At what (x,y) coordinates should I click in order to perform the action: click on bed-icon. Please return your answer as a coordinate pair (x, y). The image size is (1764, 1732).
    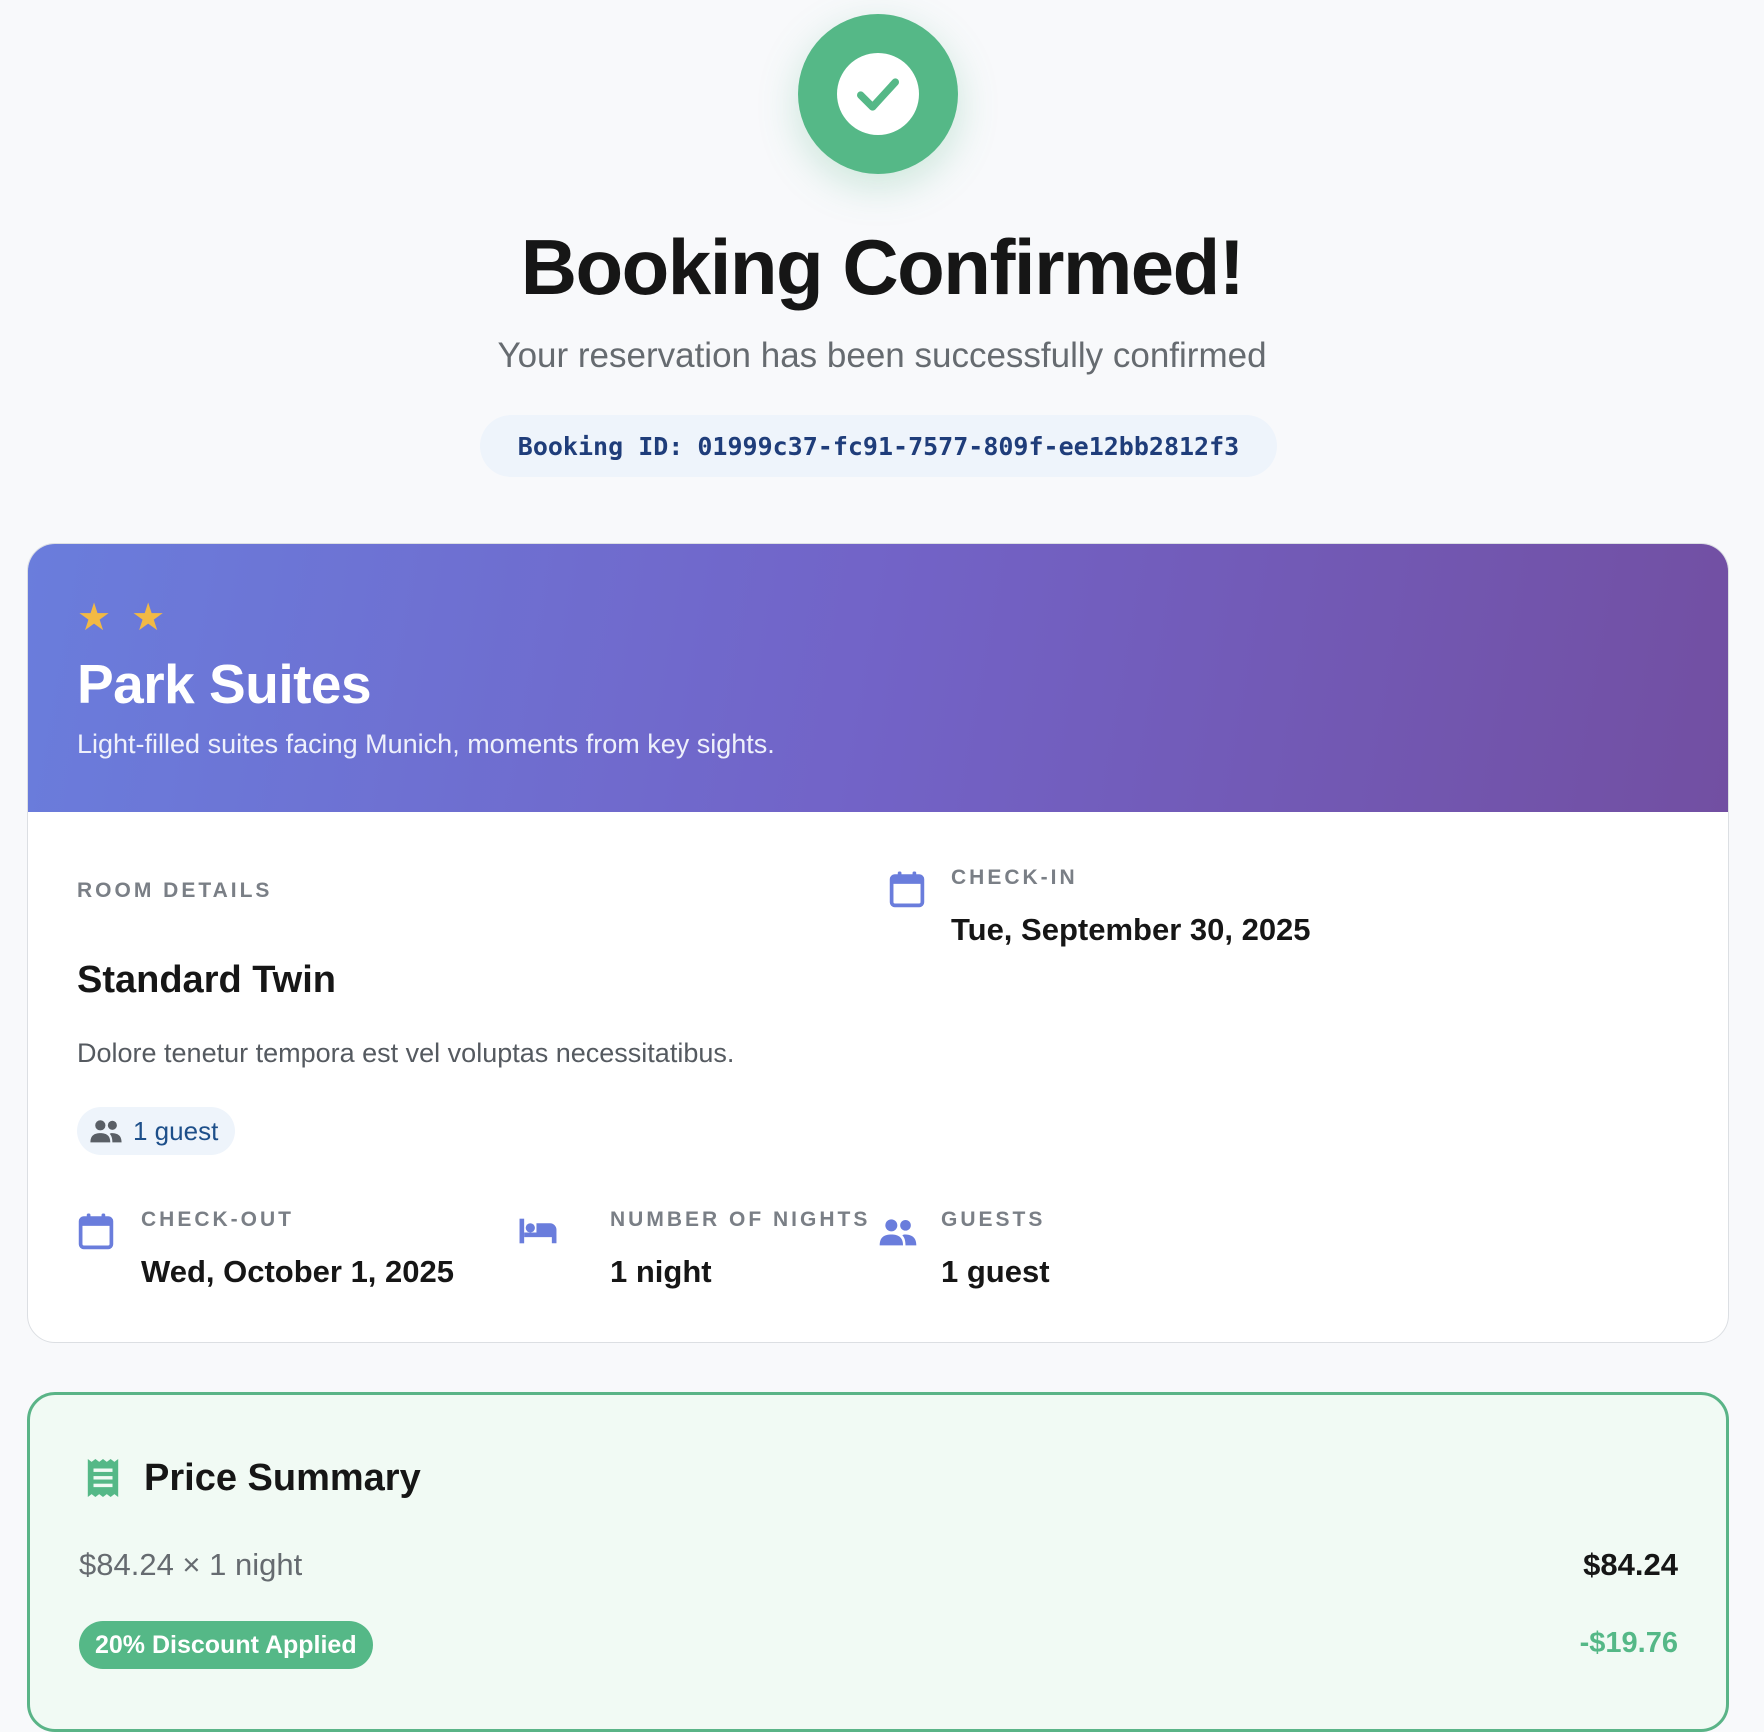
    Looking at the image, I should click on (538, 1231).